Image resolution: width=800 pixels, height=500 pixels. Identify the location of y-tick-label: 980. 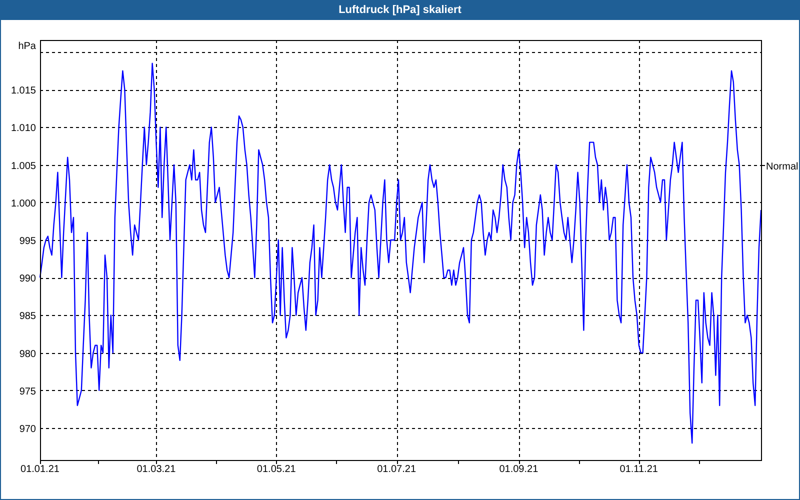
(27, 354).